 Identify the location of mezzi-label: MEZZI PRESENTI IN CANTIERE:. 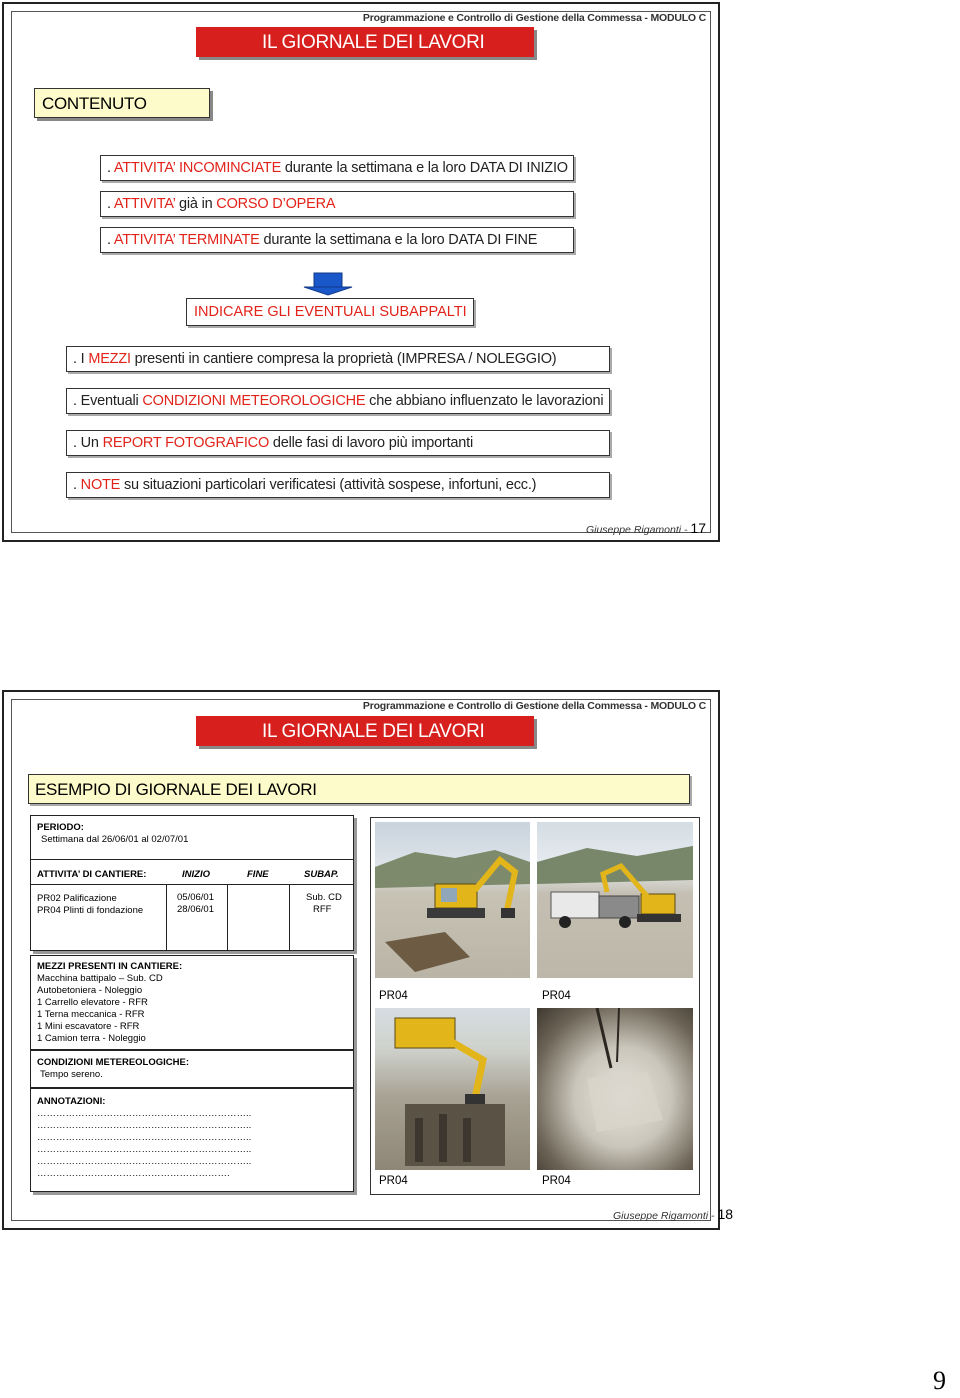
(110, 966).